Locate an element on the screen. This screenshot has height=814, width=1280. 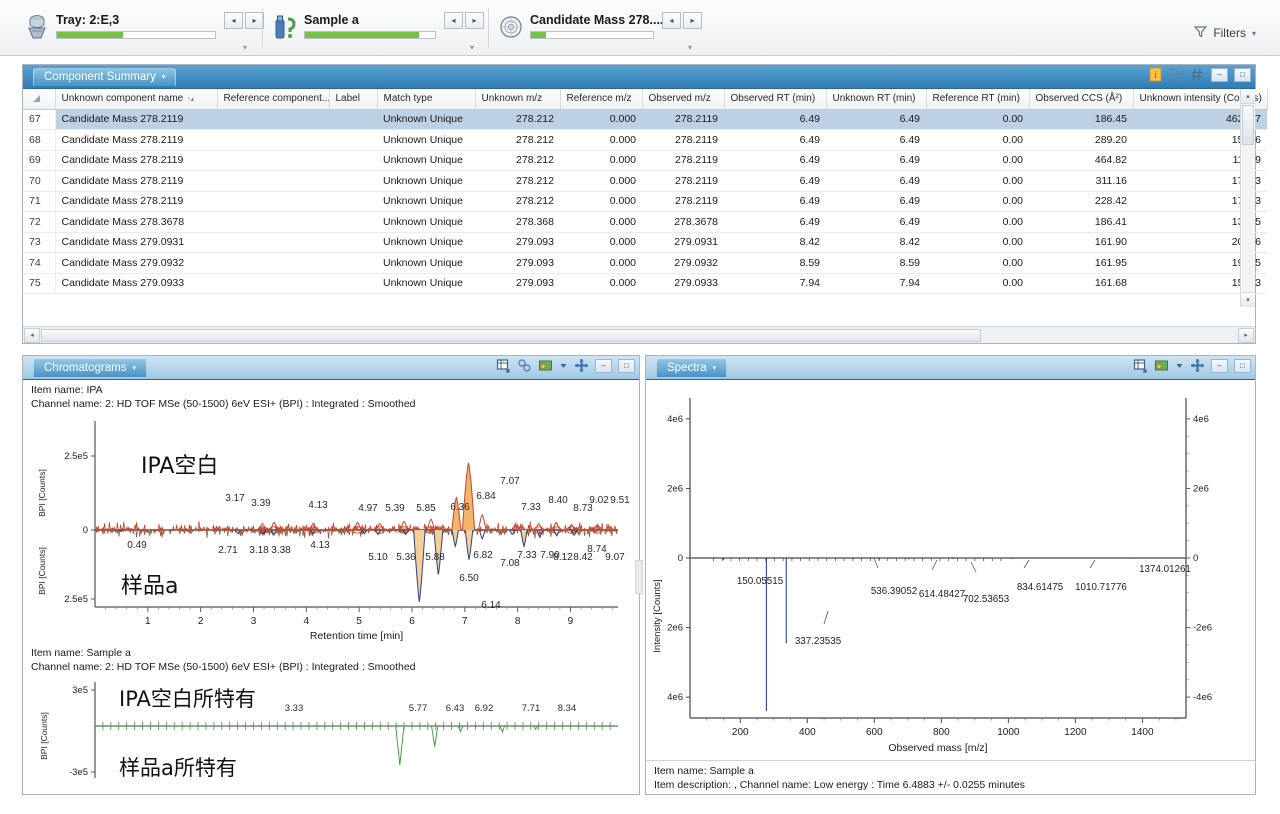
scroll-down-button: ▾ is located at coordinates (1248, 299).